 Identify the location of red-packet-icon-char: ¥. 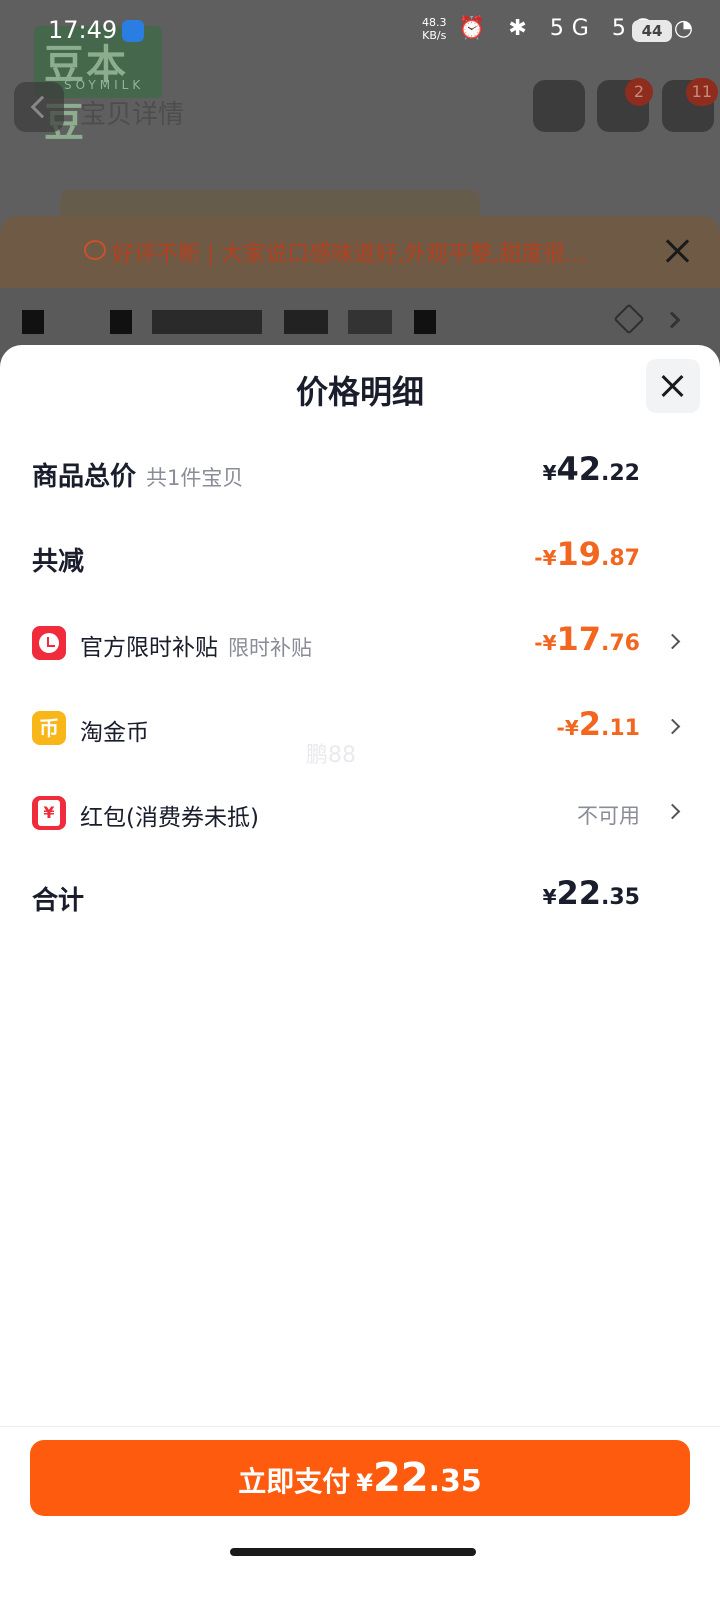
(49, 813).